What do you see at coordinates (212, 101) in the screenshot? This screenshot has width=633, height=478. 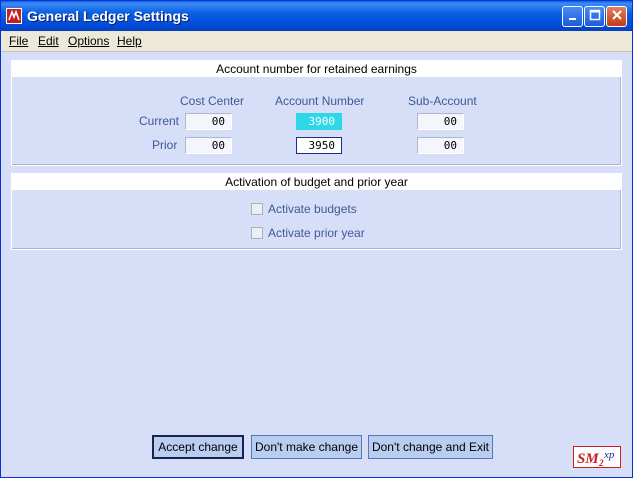 I see `col-cost-center: Cost Center` at bounding box center [212, 101].